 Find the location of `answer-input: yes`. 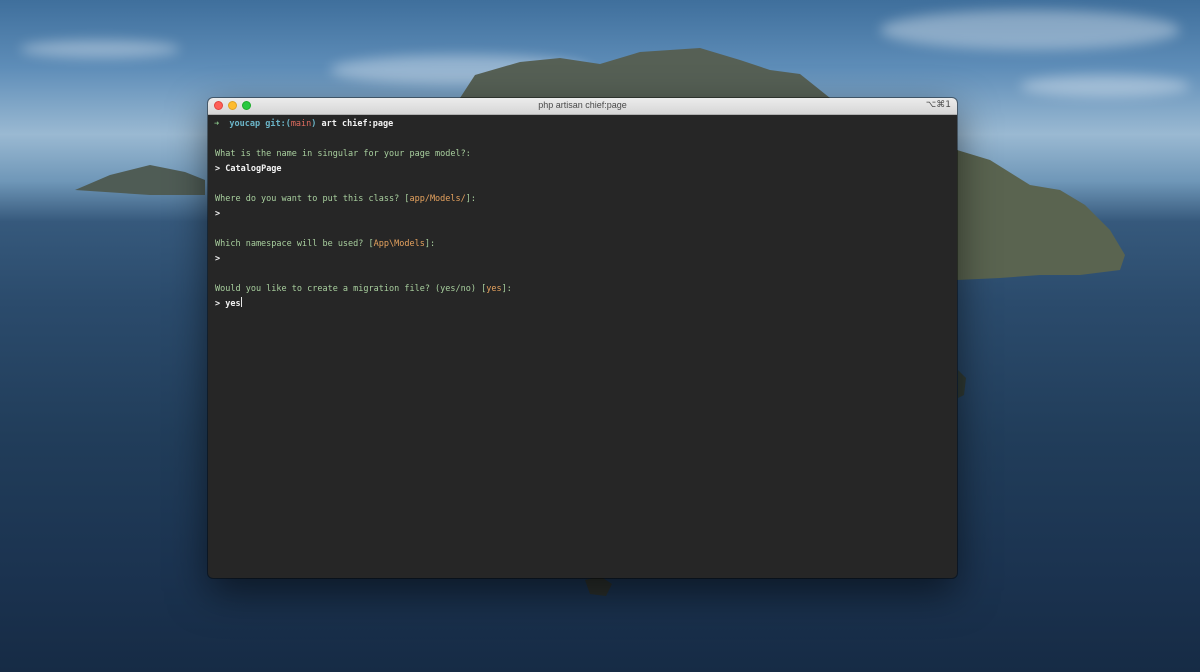

answer-input: yes is located at coordinates (232, 304).